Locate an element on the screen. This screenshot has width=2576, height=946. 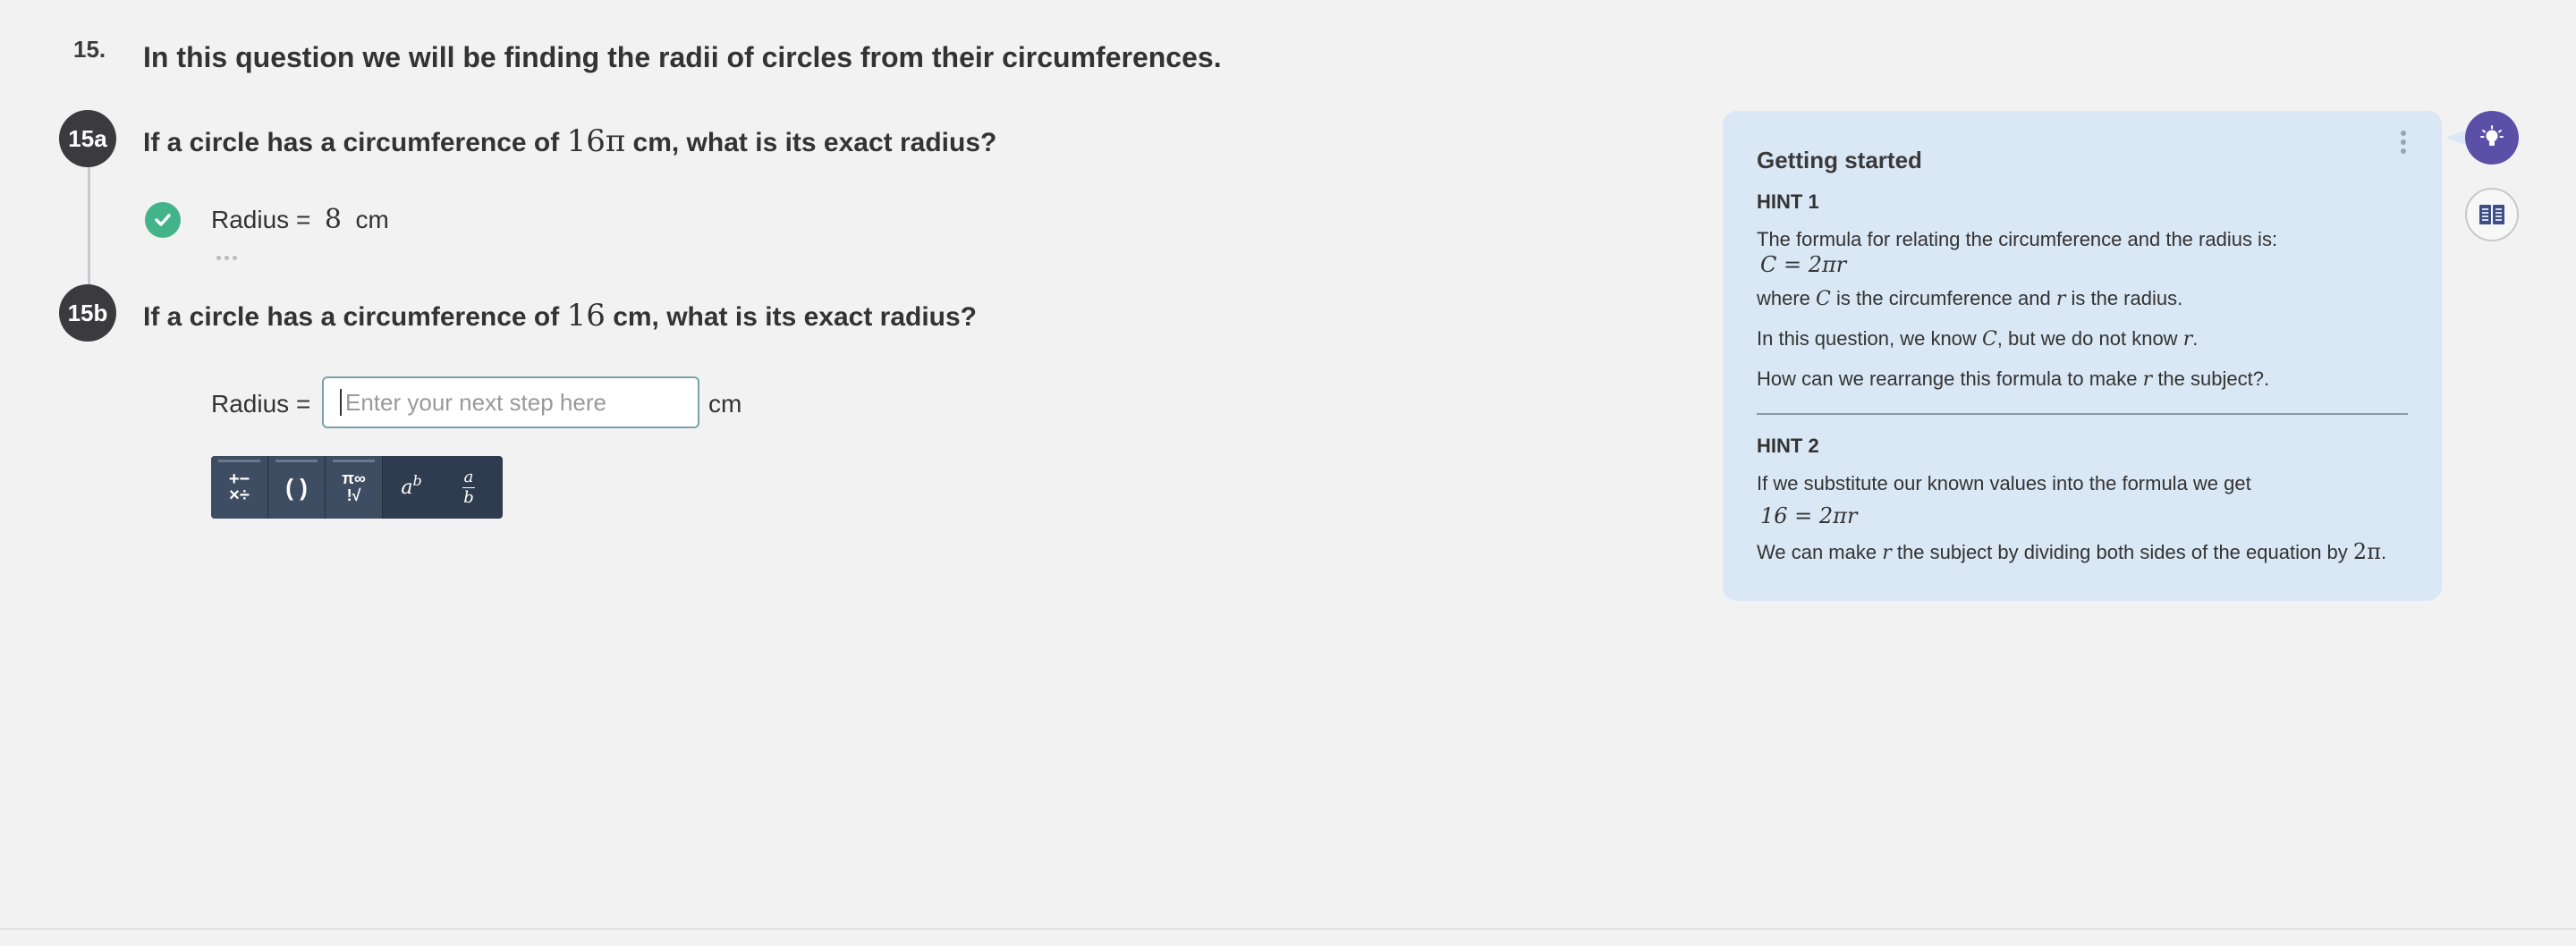
hint1-formula: C = 2πr is located at coordinates (1803, 264).